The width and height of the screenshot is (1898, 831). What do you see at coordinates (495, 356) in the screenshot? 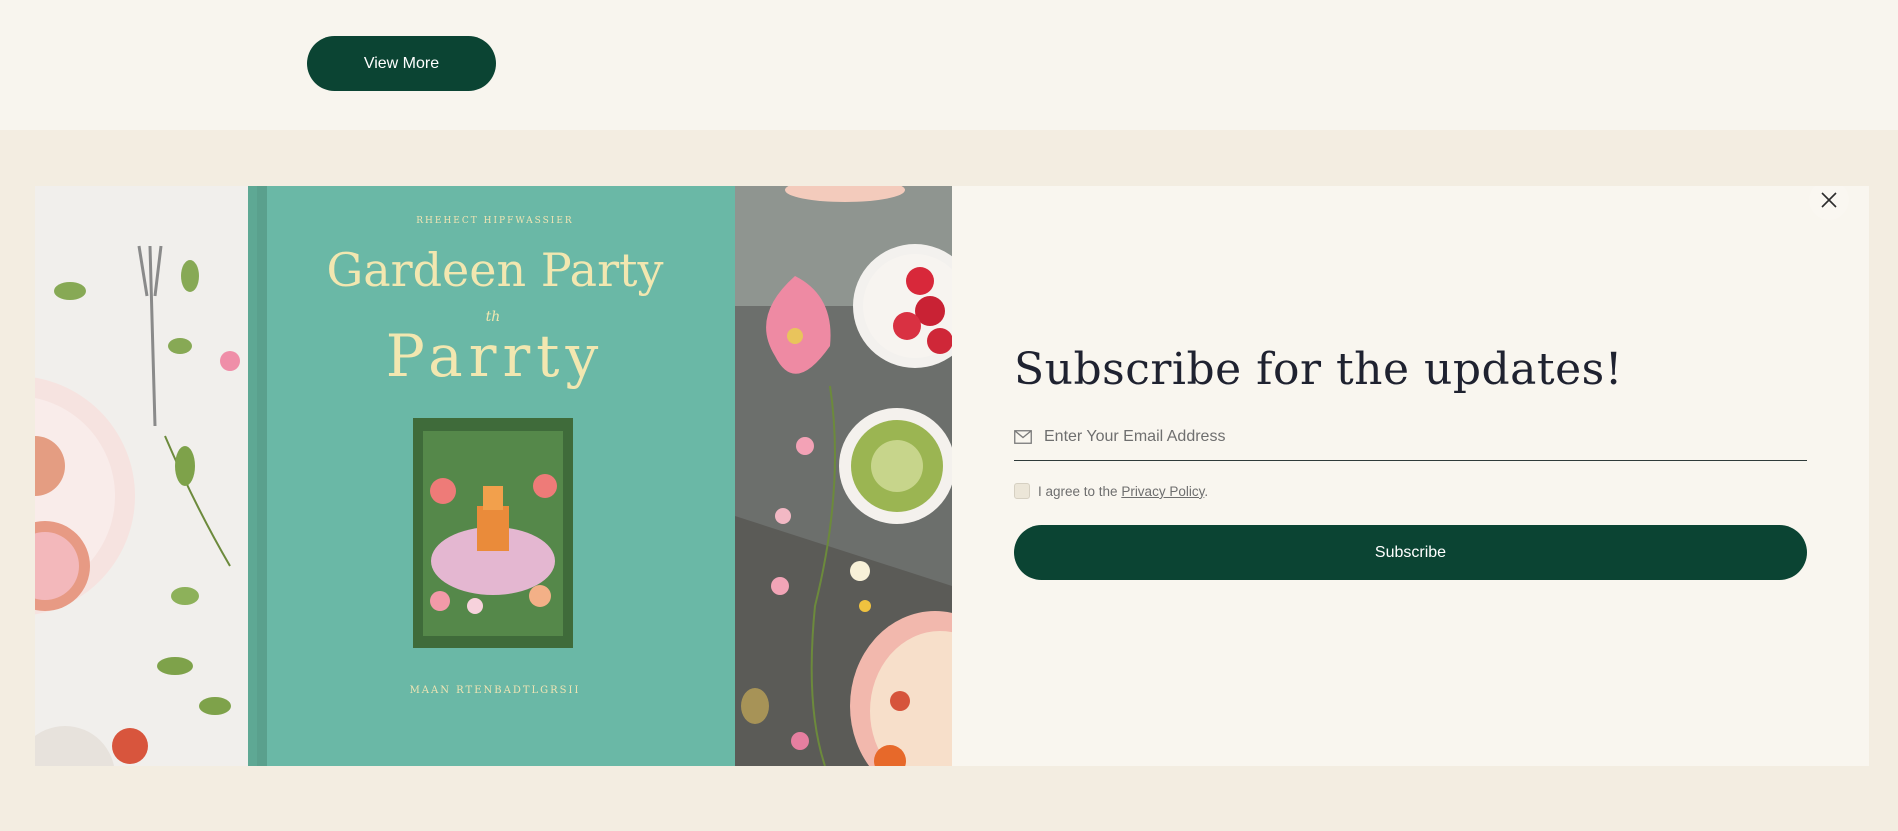
I see `book-title-line2: Parrty` at bounding box center [495, 356].